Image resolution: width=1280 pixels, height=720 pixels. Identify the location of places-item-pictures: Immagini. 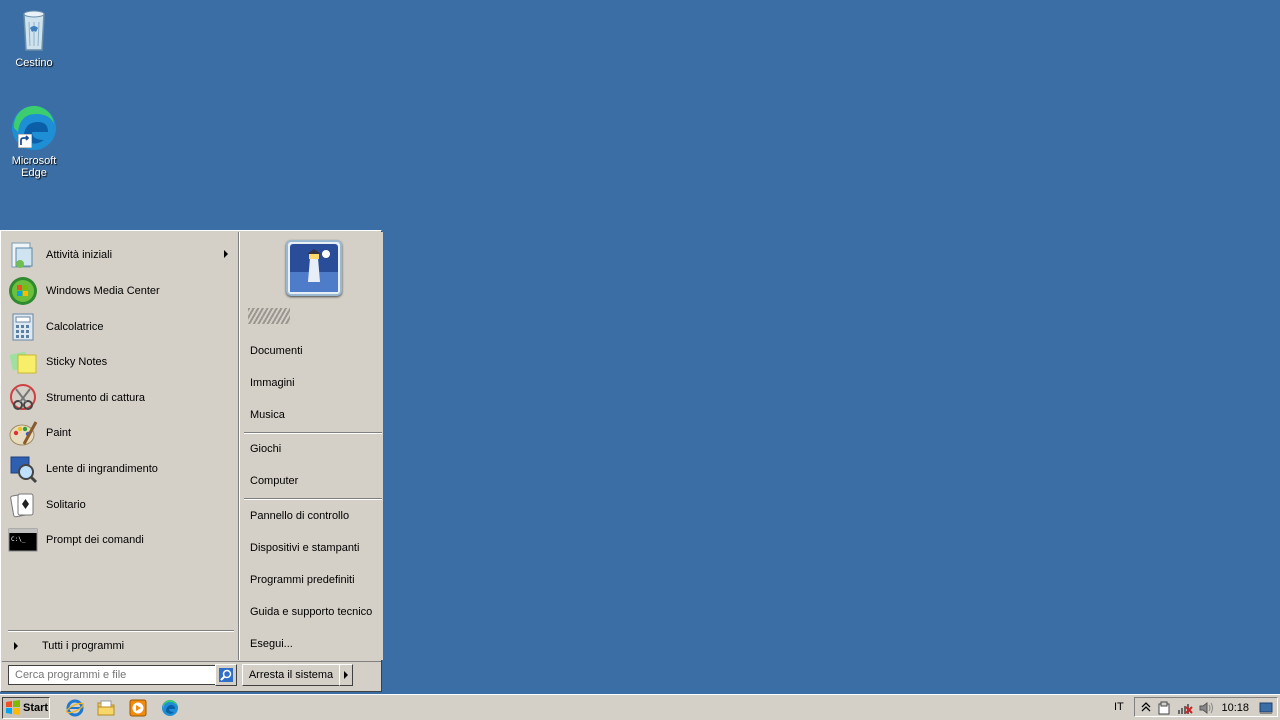
(272, 383).